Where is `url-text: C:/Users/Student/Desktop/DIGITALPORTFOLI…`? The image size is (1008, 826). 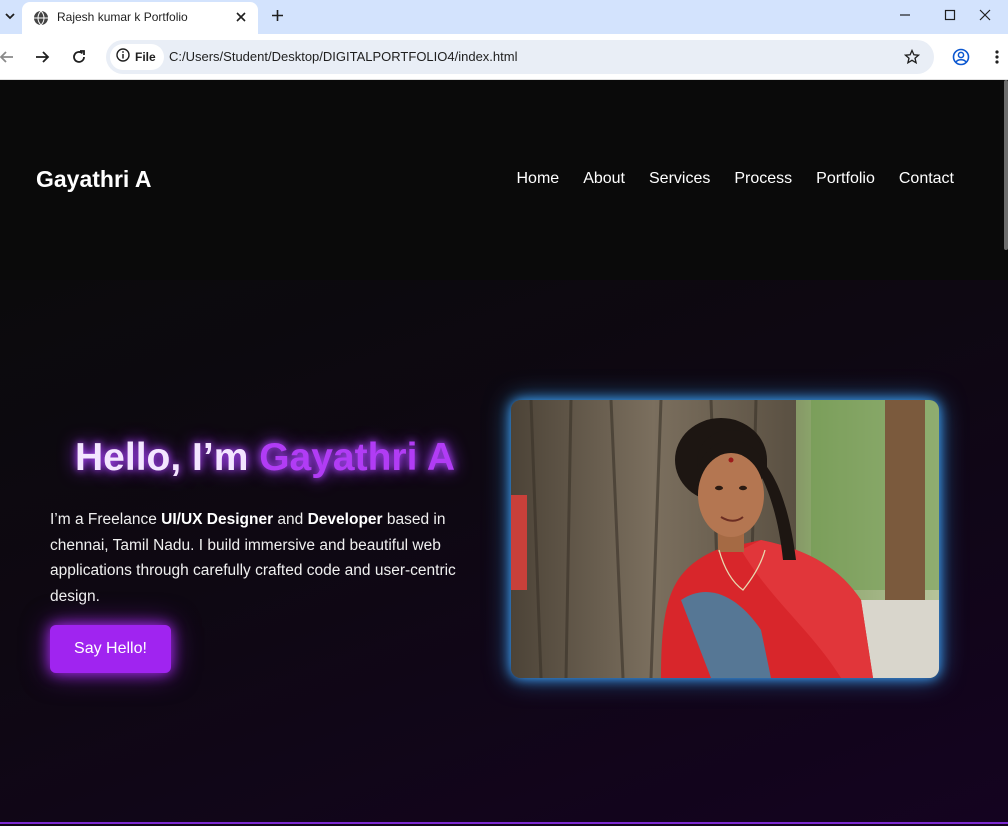 url-text: C:/Users/Student/Desktop/DIGITALPORTFOLI… is located at coordinates (343, 56).